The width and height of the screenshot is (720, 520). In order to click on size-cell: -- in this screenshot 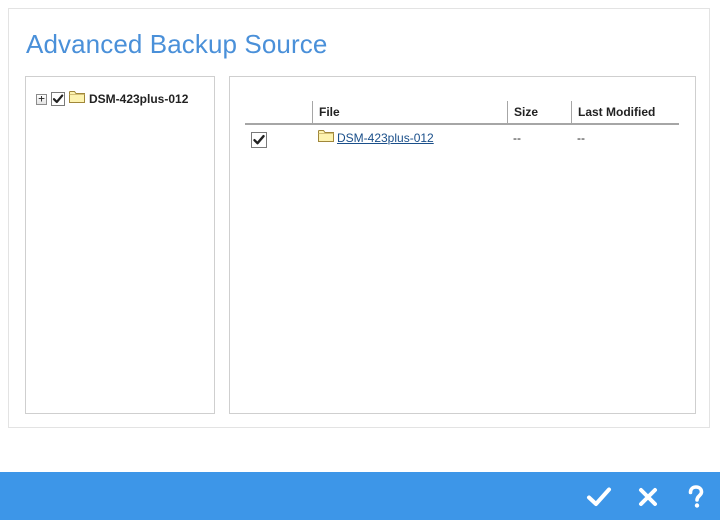, I will do `click(517, 138)`.